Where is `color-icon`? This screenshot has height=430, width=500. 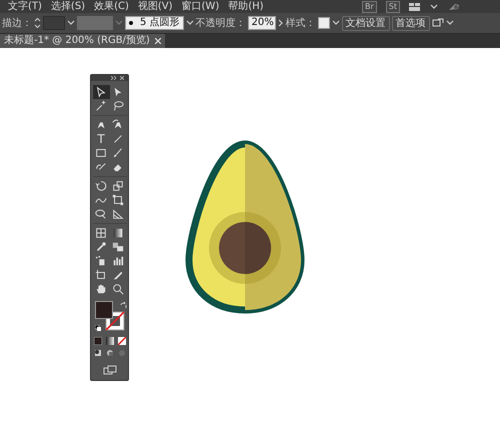 color-icon is located at coordinates (98, 341).